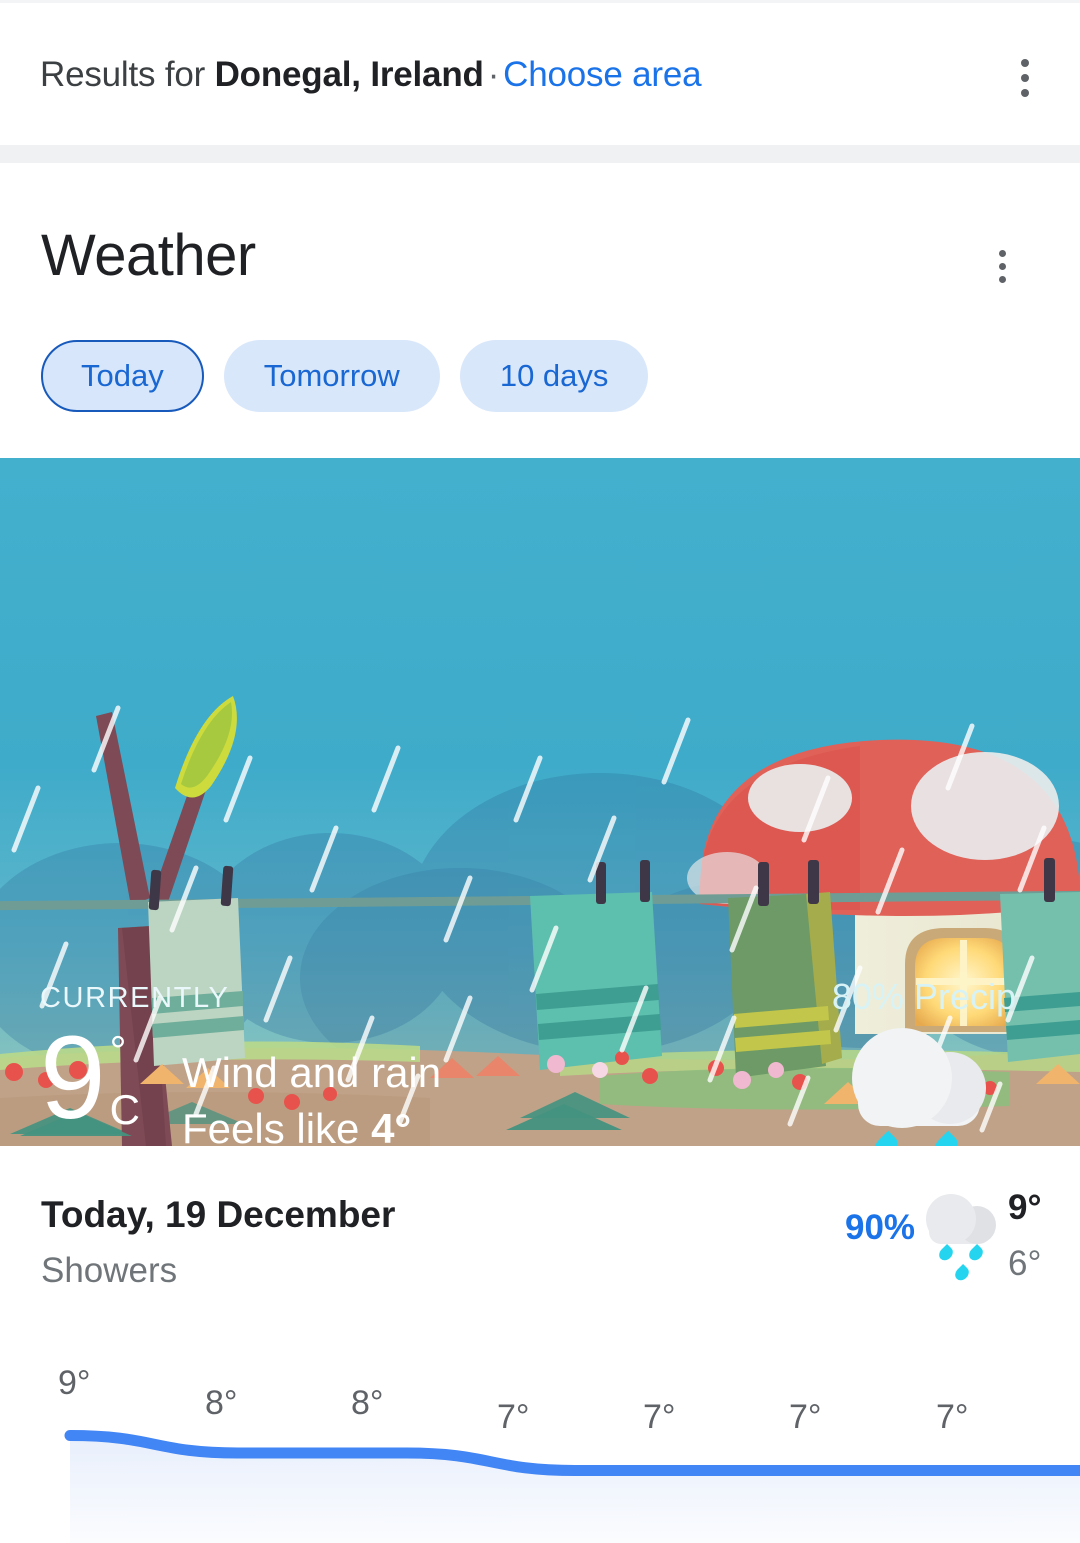  I want to click on degree-symbol: °, so click(118, 1050).